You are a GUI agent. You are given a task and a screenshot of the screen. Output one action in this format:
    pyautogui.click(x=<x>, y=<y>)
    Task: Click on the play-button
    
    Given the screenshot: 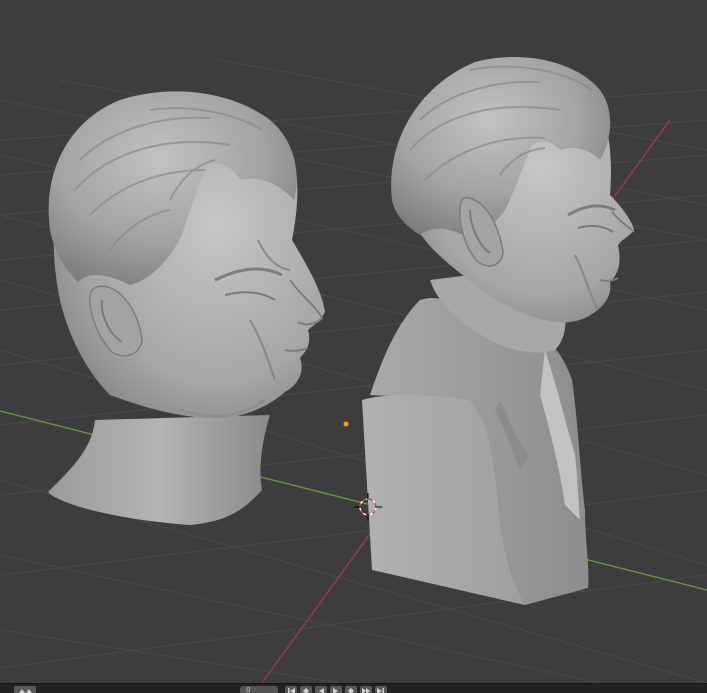 What is the action you would take?
    pyautogui.click(x=336, y=689)
    